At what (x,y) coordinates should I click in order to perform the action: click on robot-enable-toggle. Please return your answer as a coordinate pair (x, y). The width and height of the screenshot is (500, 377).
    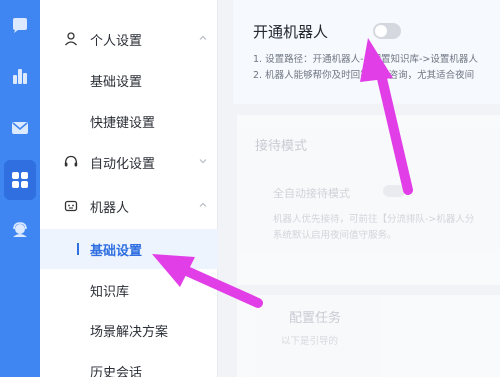
    Looking at the image, I should click on (387, 31).